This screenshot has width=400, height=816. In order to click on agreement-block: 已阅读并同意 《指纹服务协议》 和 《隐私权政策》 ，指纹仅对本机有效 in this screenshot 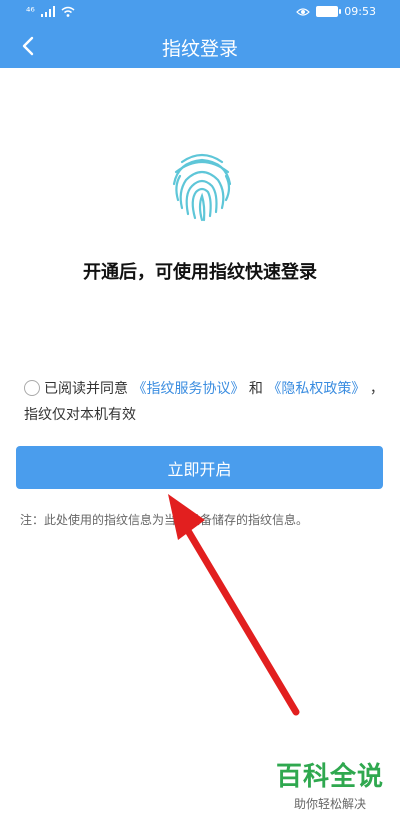, I will do `click(205, 402)`.